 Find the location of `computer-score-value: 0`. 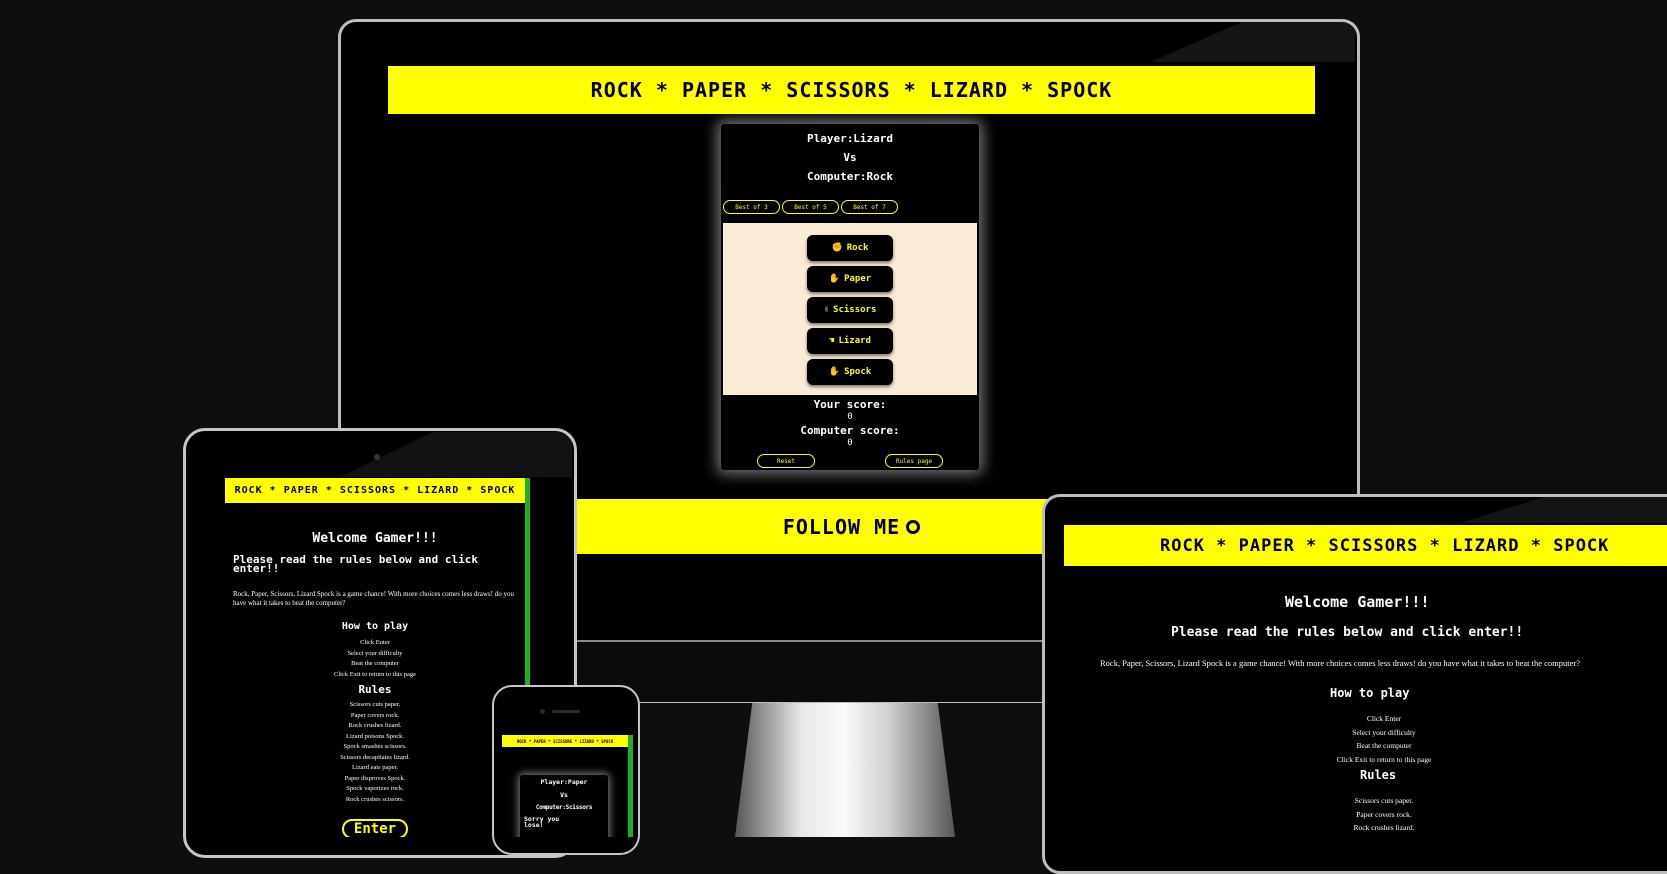

computer-score-value: 0 is located at coordinates (850, 443).